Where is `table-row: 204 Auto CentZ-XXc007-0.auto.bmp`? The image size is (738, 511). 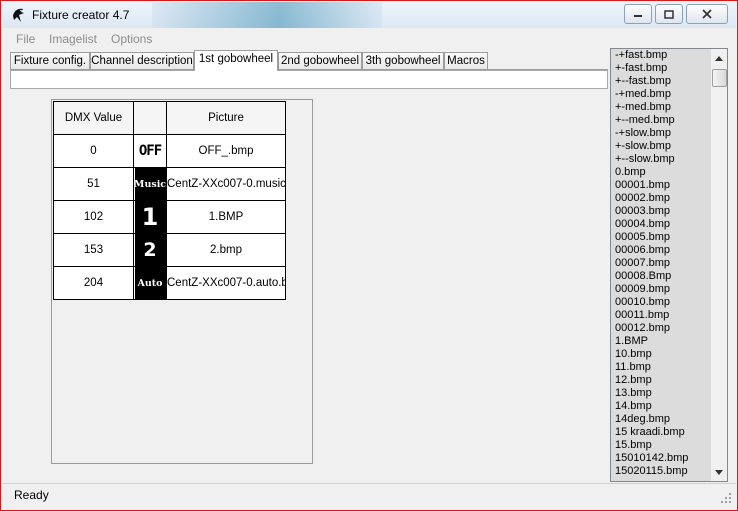
table-row: 204 Auto CentZ-XXc007-0.auto.bmp is located at coordinates (169, 283).